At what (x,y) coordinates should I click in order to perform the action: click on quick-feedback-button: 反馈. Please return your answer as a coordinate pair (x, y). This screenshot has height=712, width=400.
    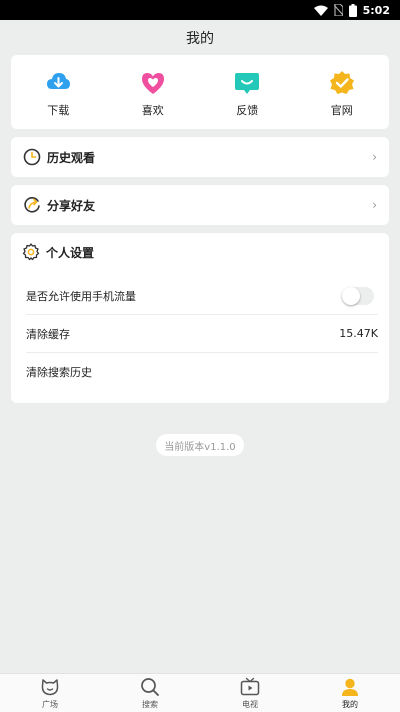
    Looking at the image, I should click on (247, 92).